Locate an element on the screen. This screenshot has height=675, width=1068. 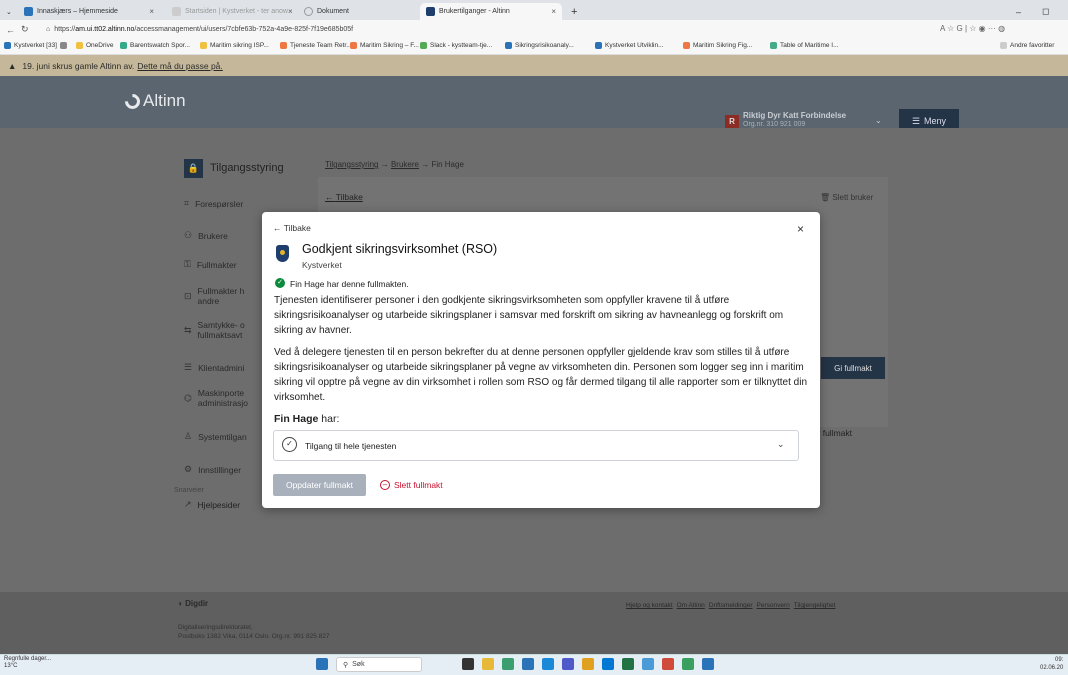
sidebar-item-klientadmin: ☰ Klientadmini is located at coordinates (214, 367).